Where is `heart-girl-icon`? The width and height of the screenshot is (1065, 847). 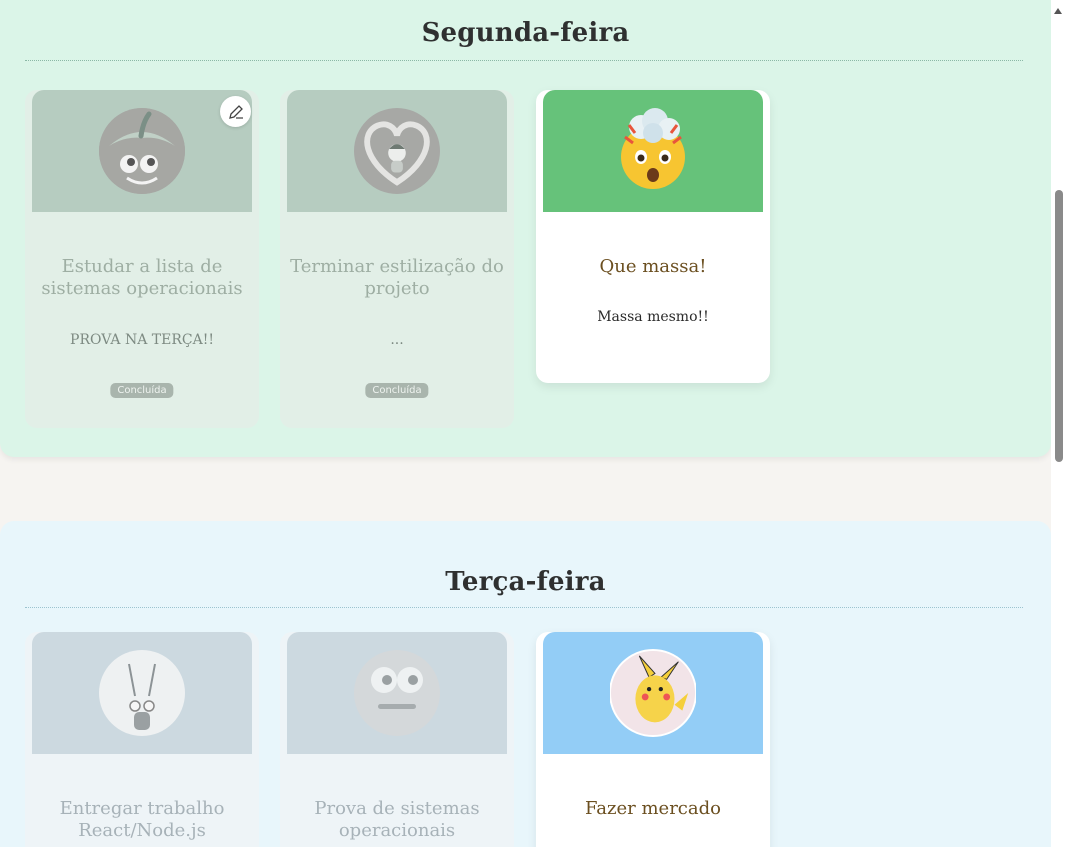 heart-girl-icon is located at coordinates (397, 151).